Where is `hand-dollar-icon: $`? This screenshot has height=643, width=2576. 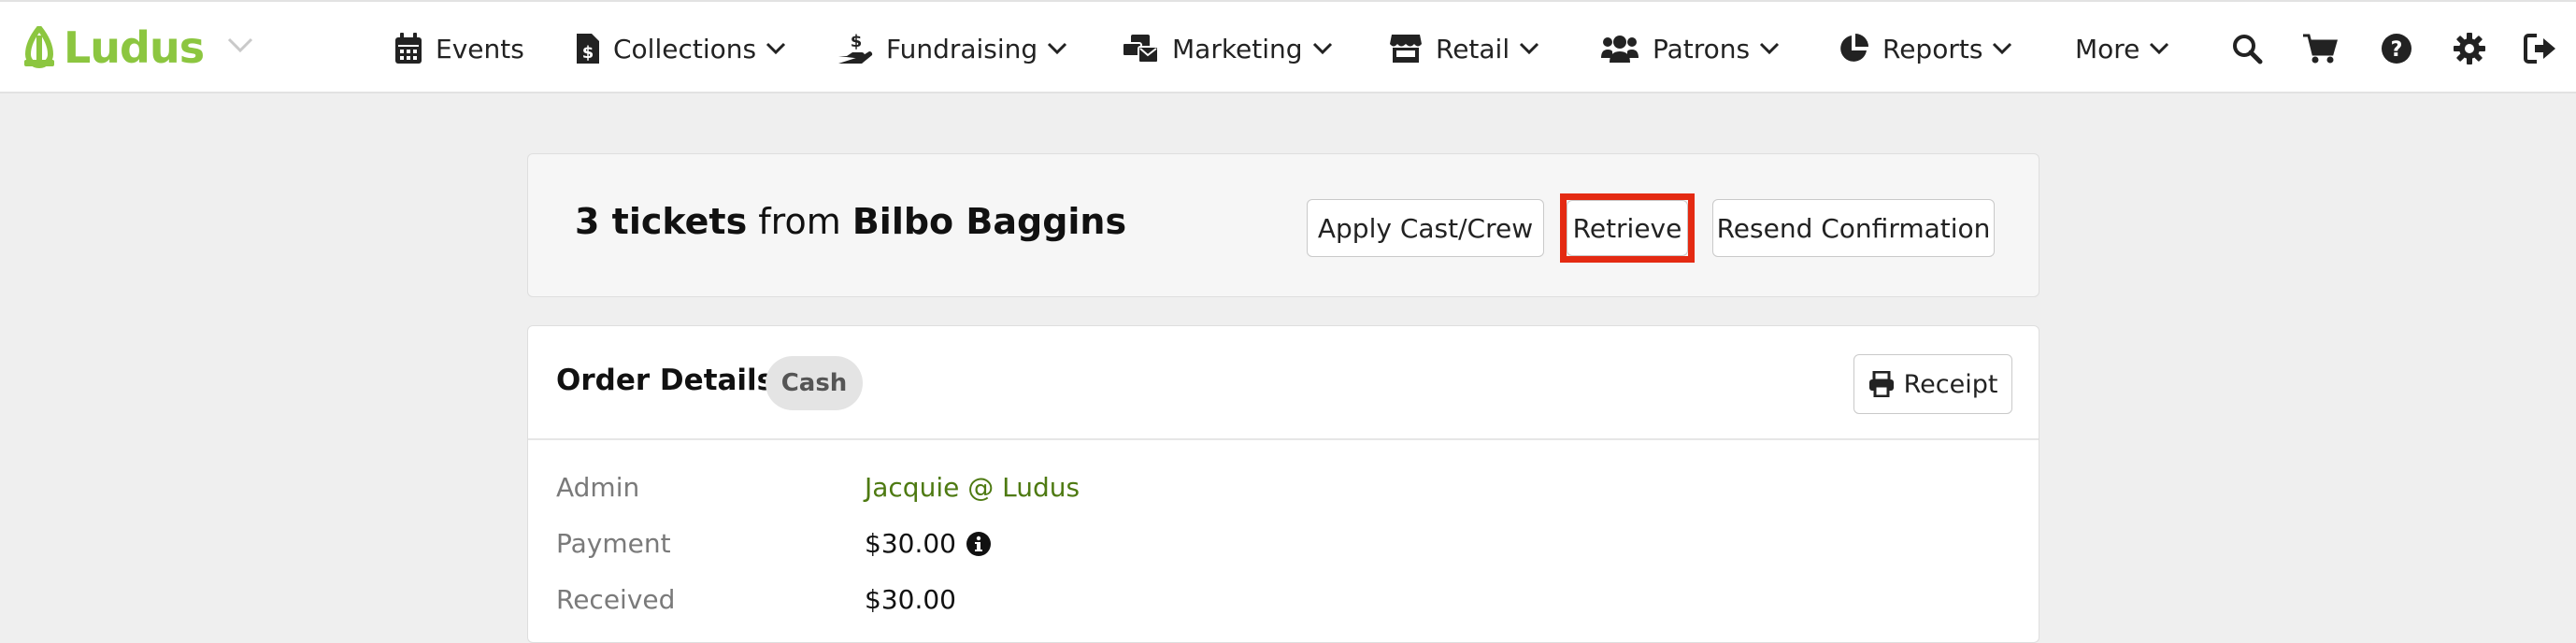 hand-dollar-icon: $ is located at coordinates (855, 48).